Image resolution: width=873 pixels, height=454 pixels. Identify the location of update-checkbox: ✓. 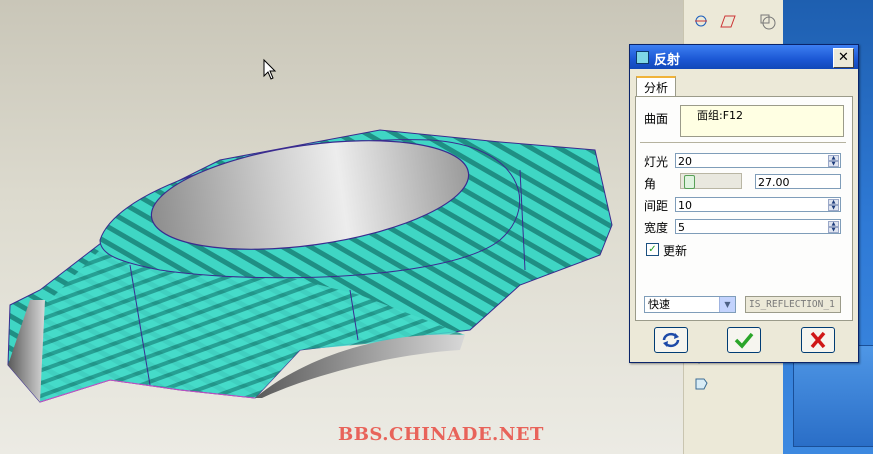
(652, 249).